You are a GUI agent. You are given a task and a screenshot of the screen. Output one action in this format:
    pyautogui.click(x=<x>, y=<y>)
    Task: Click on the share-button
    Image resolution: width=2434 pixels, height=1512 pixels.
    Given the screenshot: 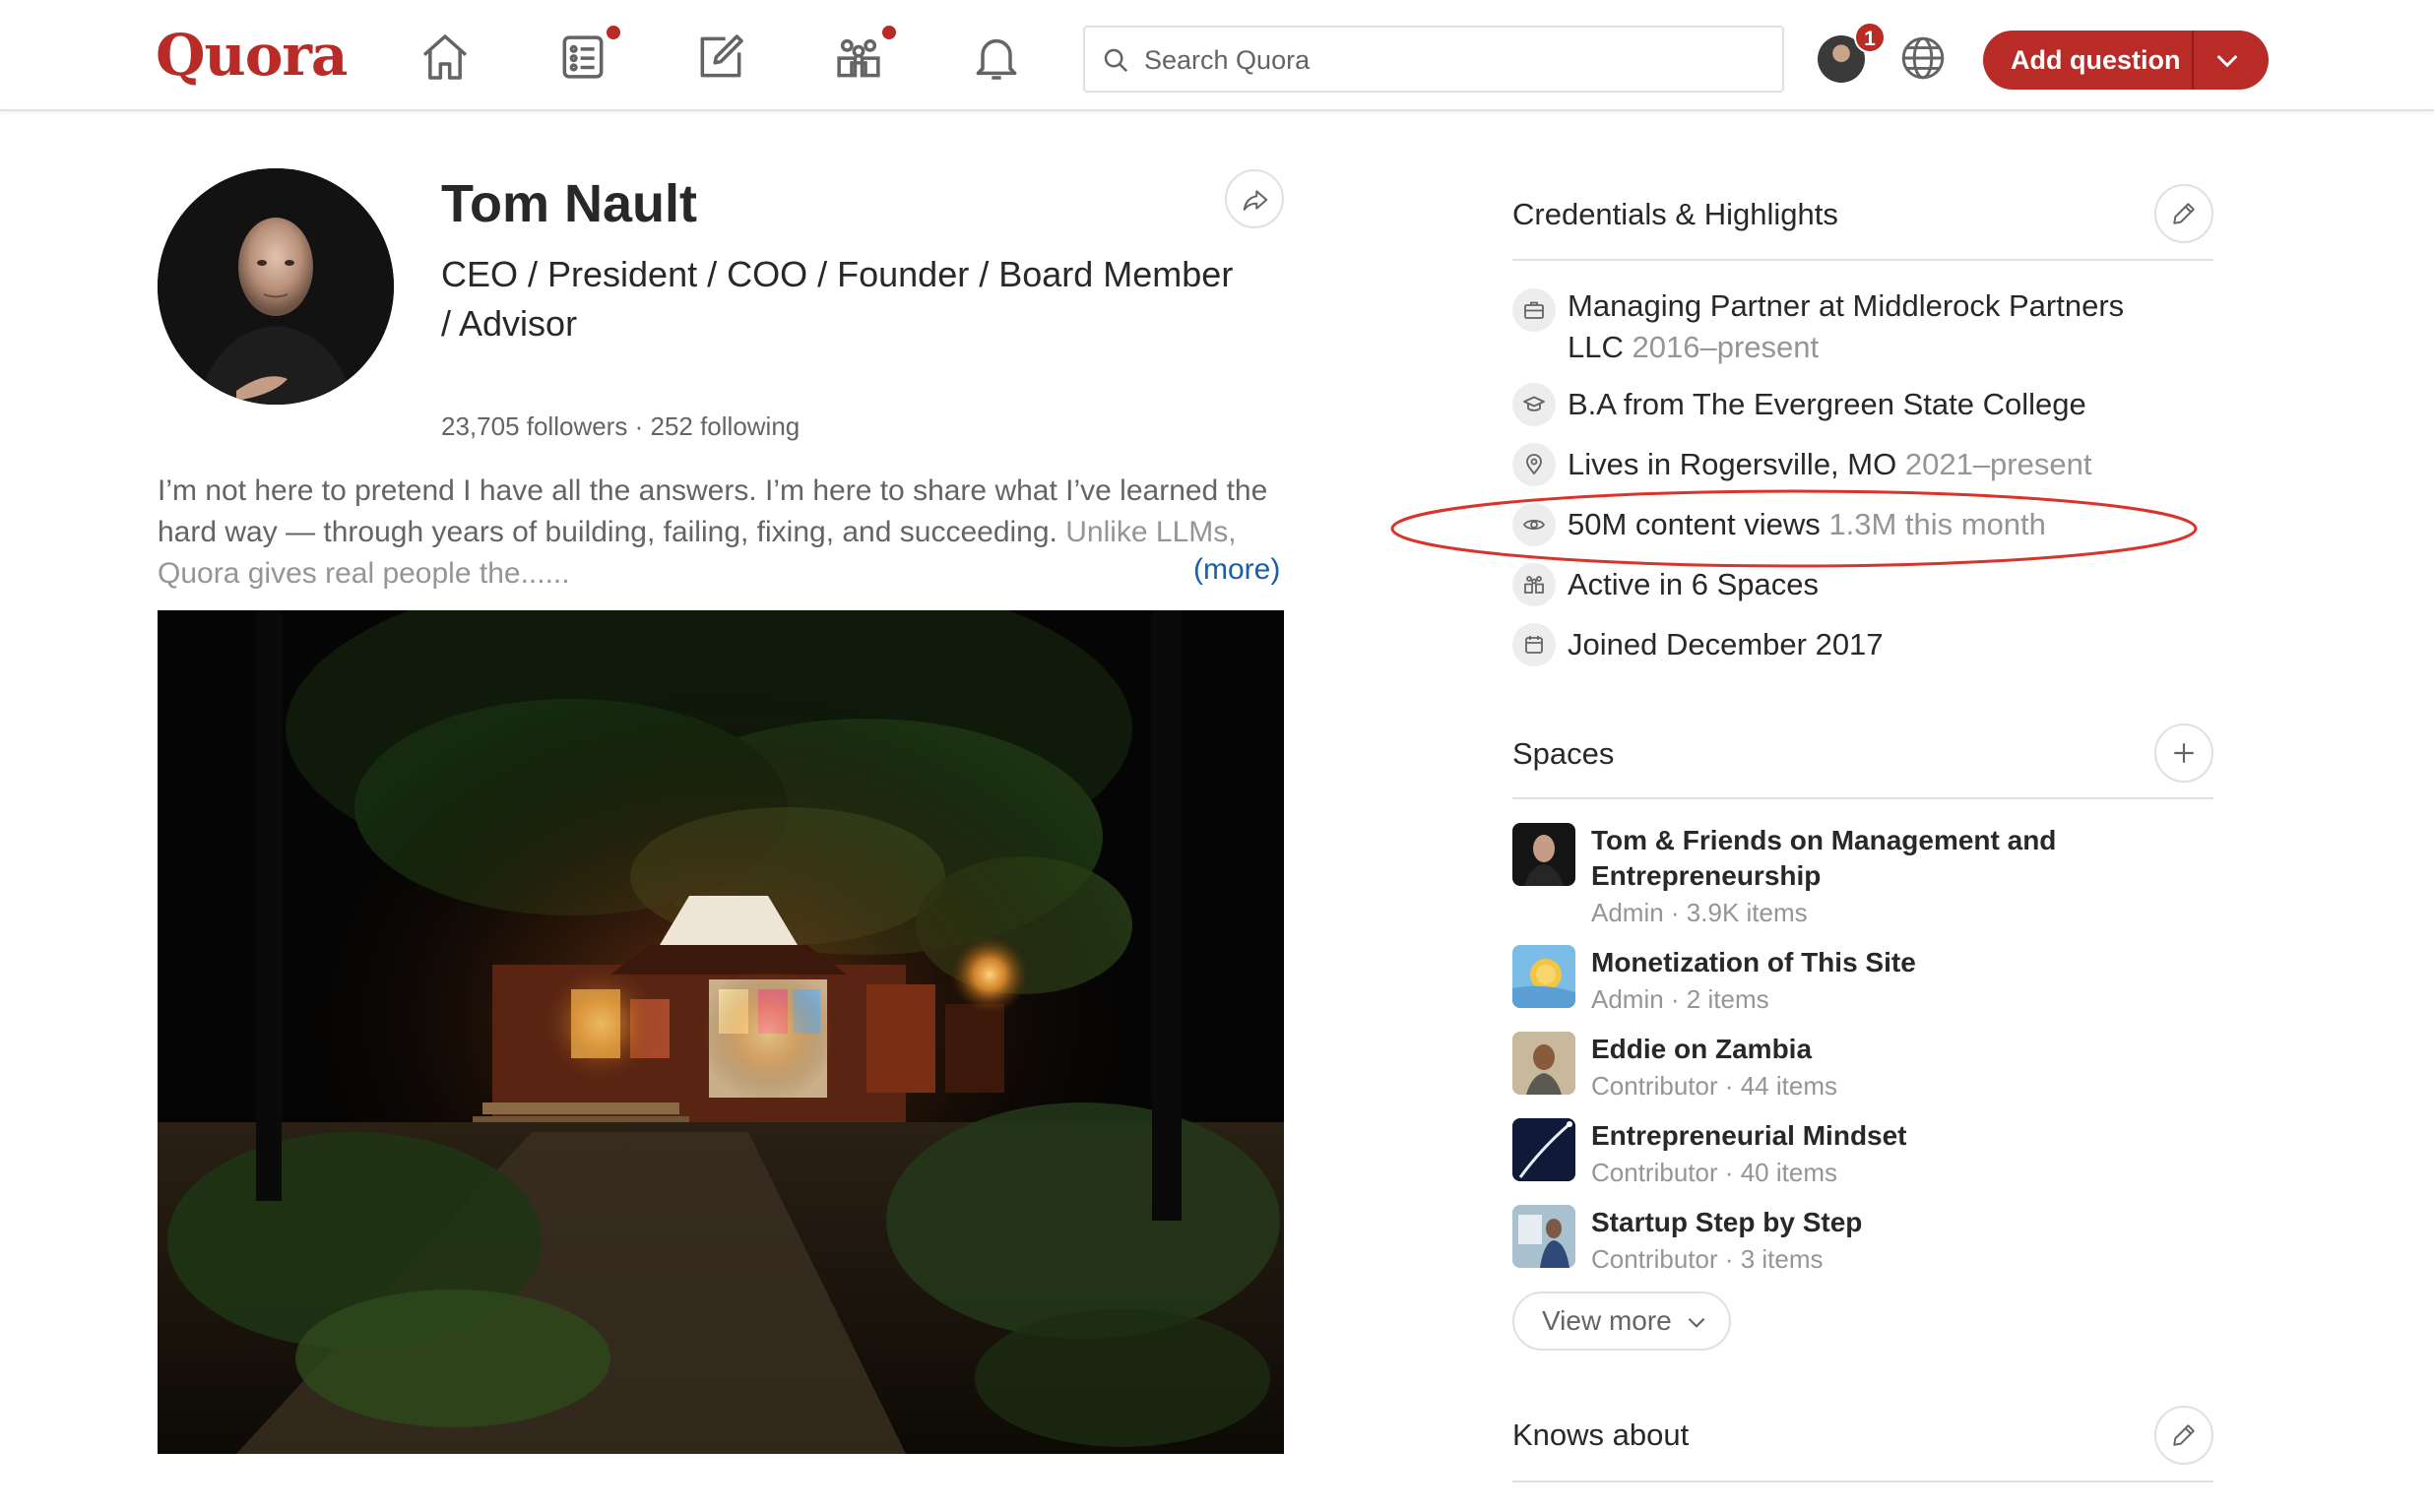 What is the action you would take?
    pyautogui.click(x=1254, y=198)
    